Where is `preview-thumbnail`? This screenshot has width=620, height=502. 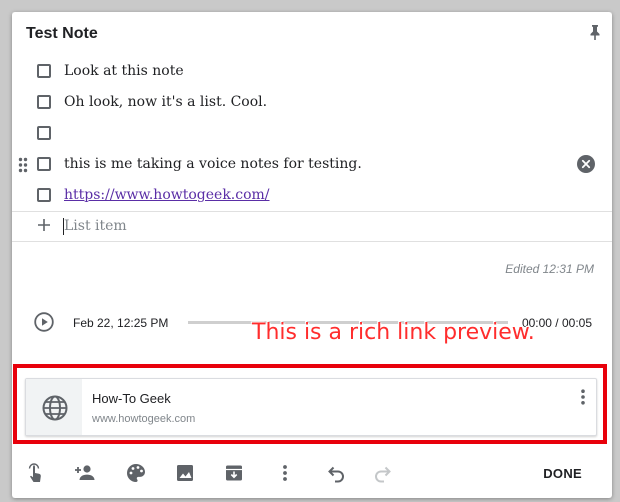
preview-thumbnail is located at coordinates (54, 407).